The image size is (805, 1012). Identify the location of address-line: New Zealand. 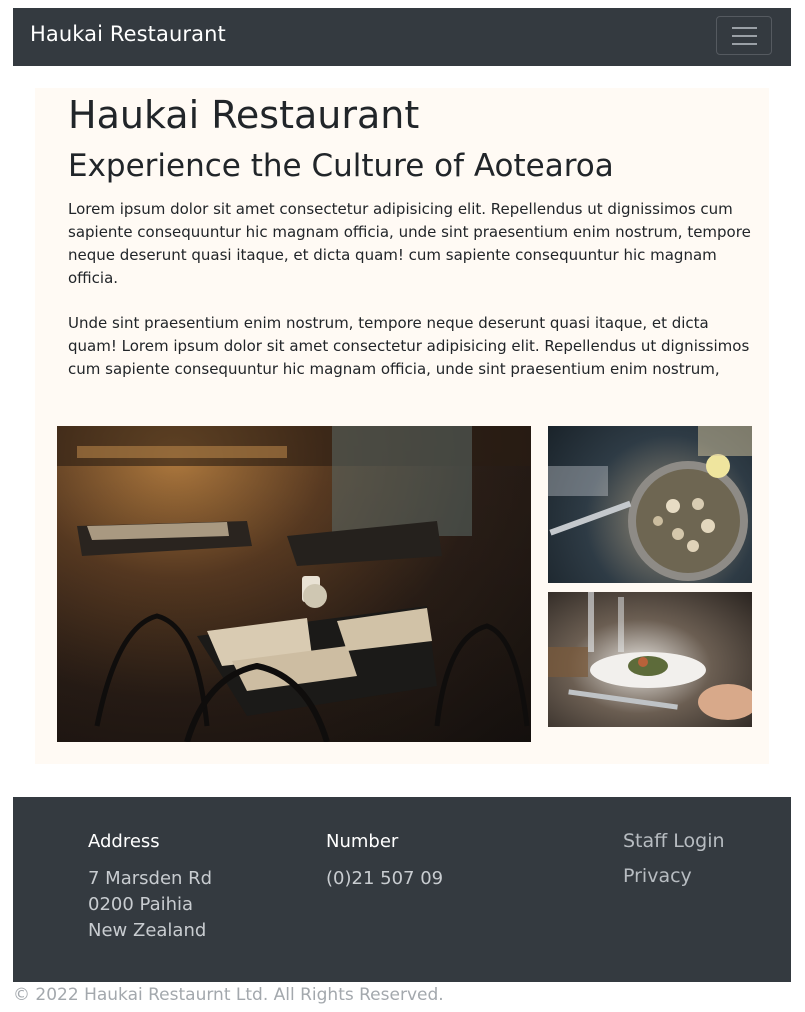
(147, 930).